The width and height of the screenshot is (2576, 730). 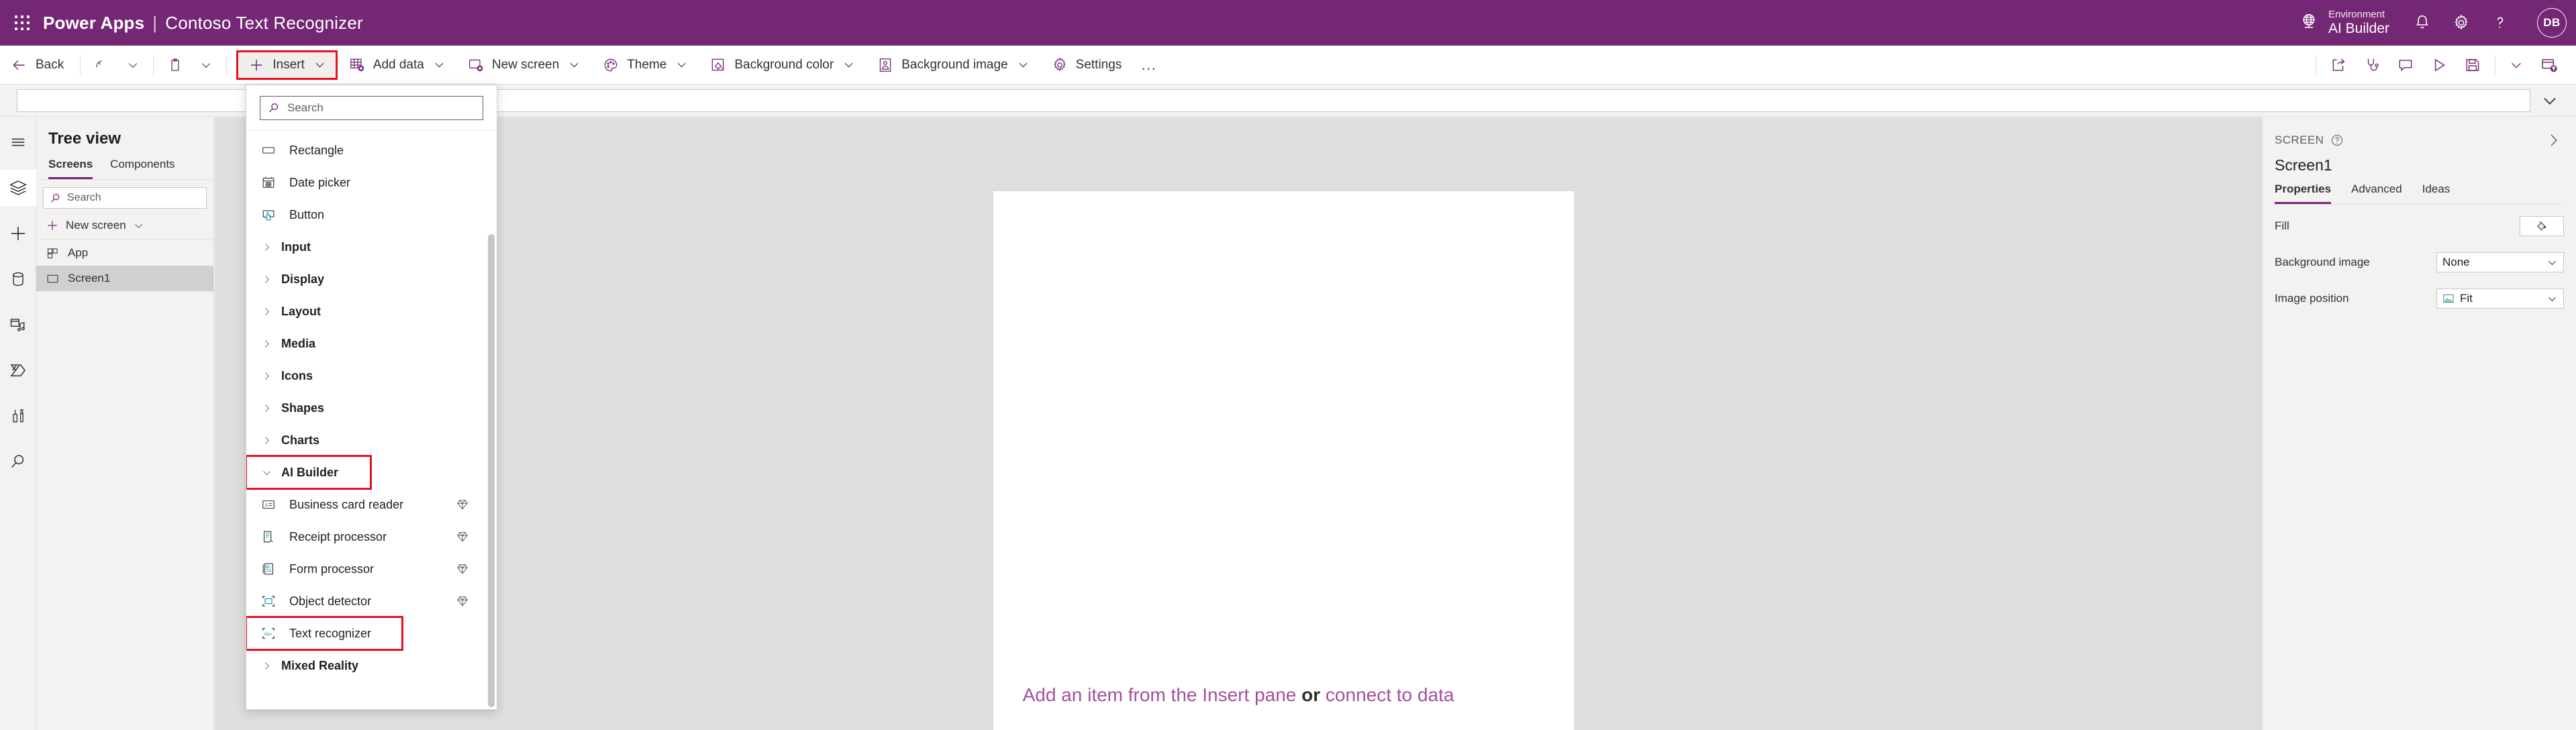 What do you see at coordinates (18, 142) in the screenshot?
I see `rail-item-menu` at bounding box center [18, 142].